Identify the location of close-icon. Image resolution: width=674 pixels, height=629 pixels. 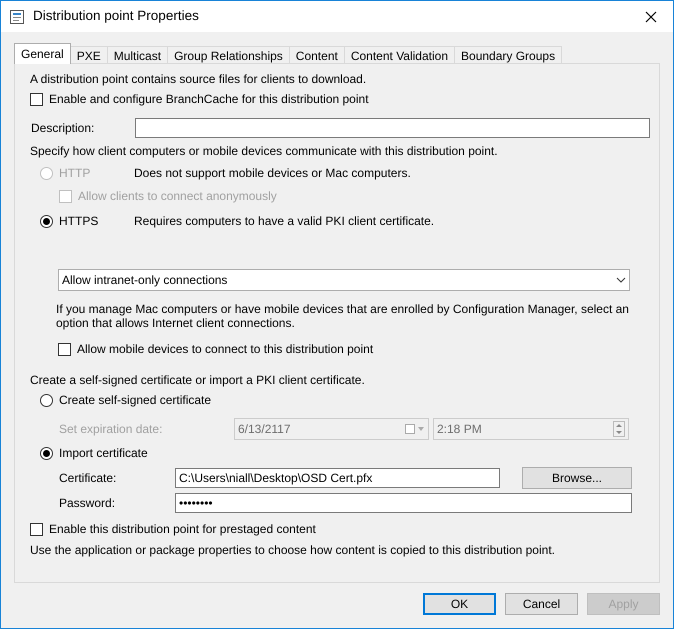
(651, 16).